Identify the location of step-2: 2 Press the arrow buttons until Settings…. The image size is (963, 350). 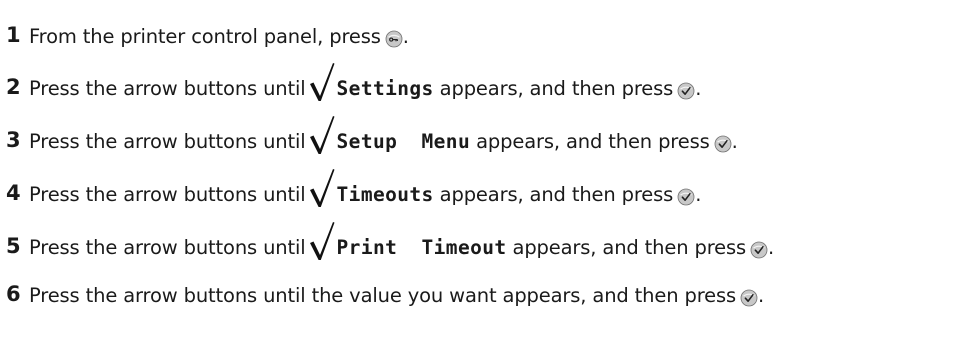
(354, 76).